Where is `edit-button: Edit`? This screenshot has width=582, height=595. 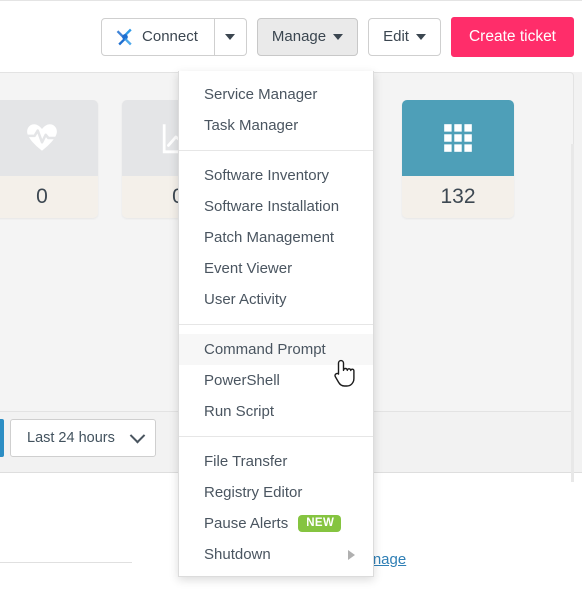 edit-button: Edit is located at coordinates (404, 36).